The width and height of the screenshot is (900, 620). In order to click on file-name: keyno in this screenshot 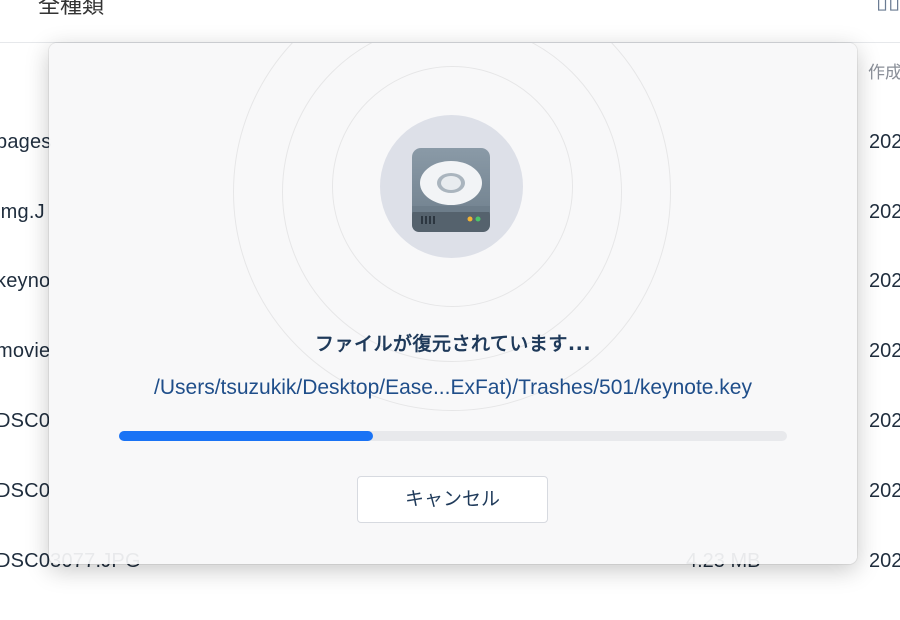, I will do `click(25, 281)`.